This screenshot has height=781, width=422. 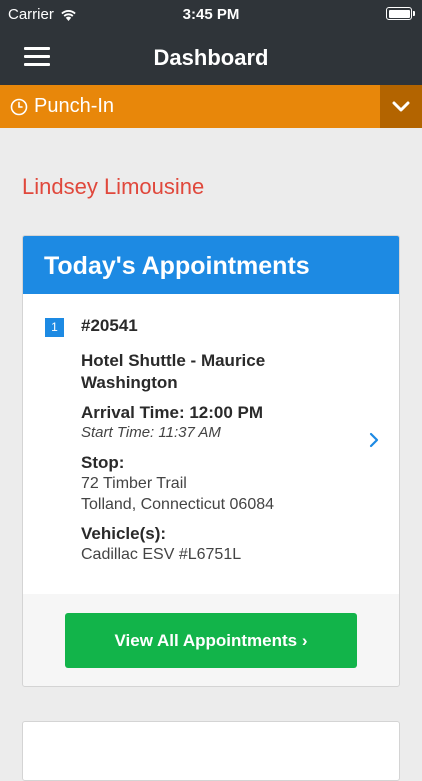 What do you see at coordinates (161, 554) in the screenshot?
I see `vehicle-value: Cadillac ESV #L6751L` at bounding box center [161, 554].